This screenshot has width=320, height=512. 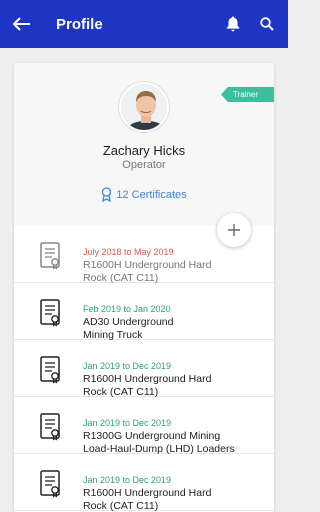 What do you see at coordinates (107, 194) in the screenshot?
I see `award-icon` at bounding box center [107, 194].